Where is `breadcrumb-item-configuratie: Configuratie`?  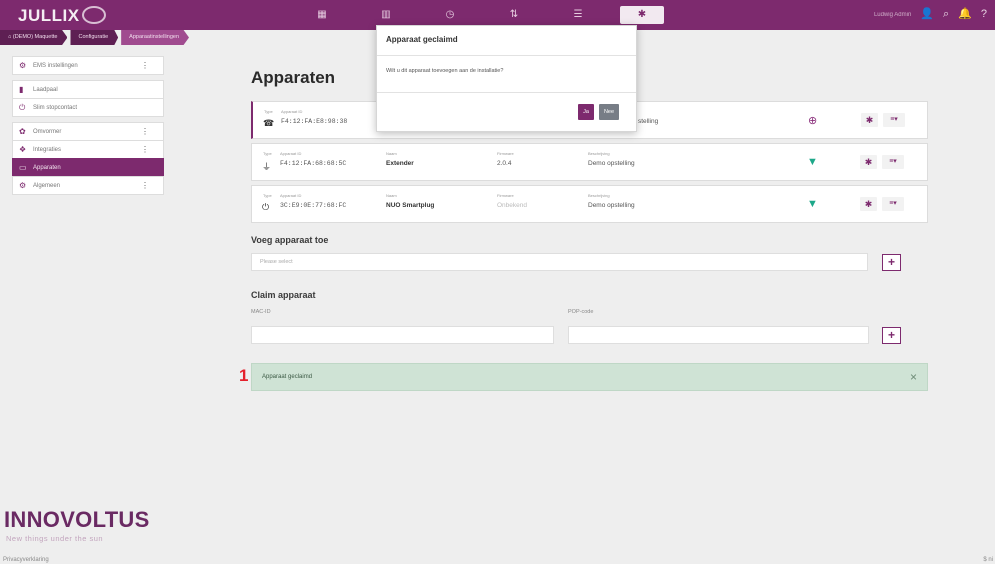 breadcrumb-item-configuratie: Configuratie is located at coordinates (94, 37).